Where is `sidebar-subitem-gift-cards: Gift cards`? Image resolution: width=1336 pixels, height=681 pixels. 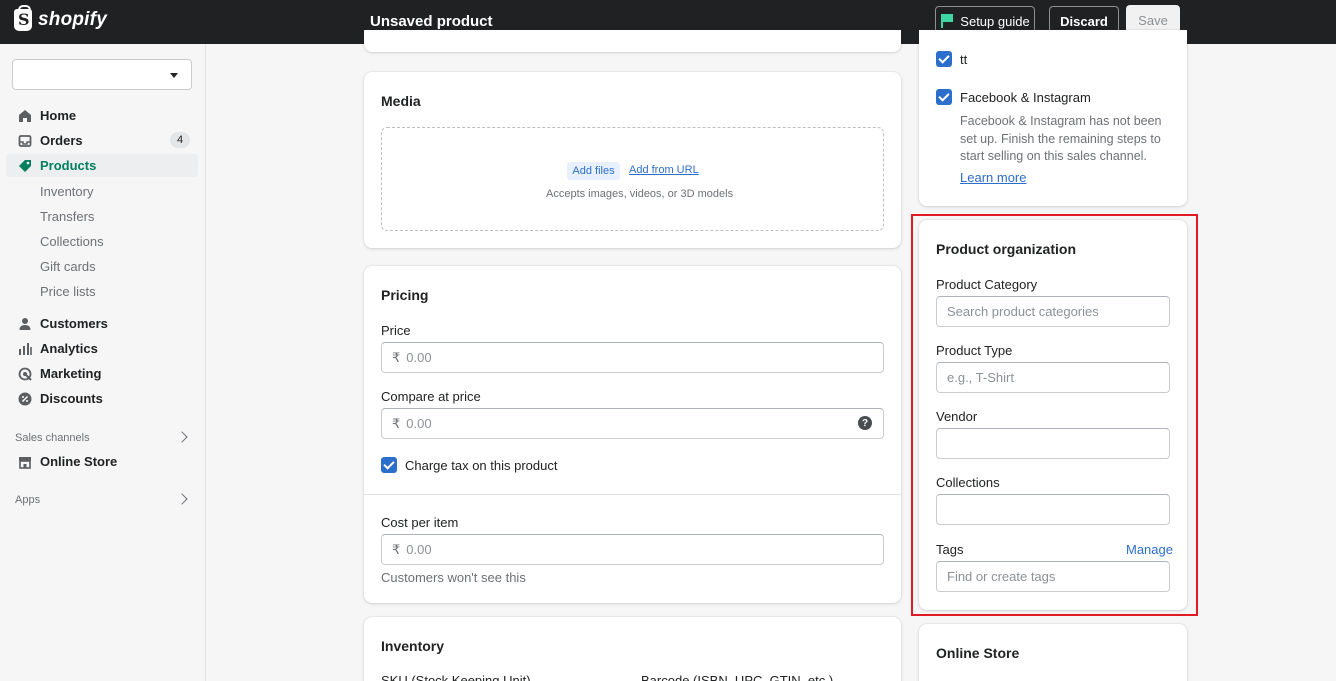 sidebar-subitem-gift-cards: Gift cards is located at coordinates (68, 266).